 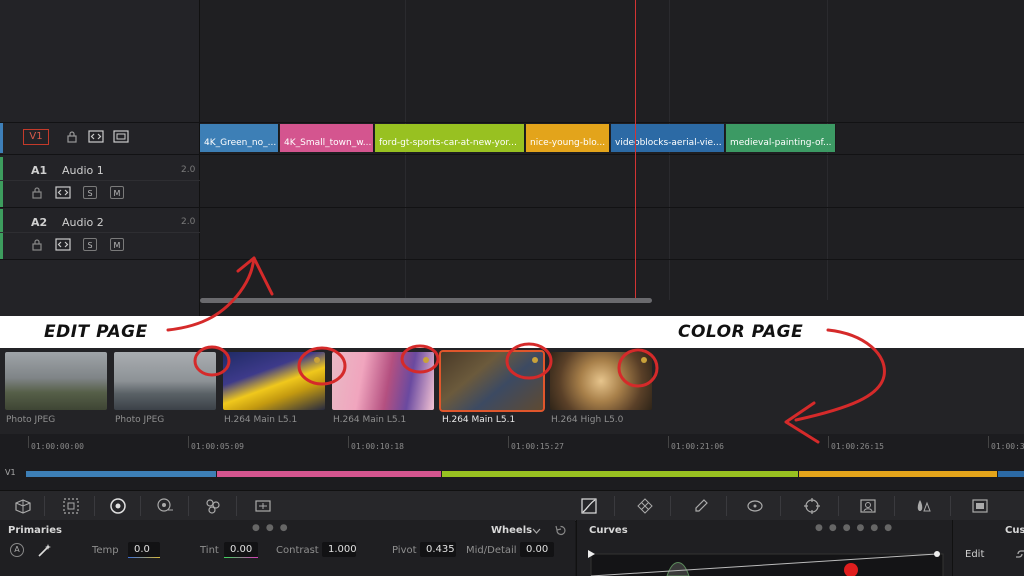 I want to click on motion-effects-icon, so click(x=263, y=506).